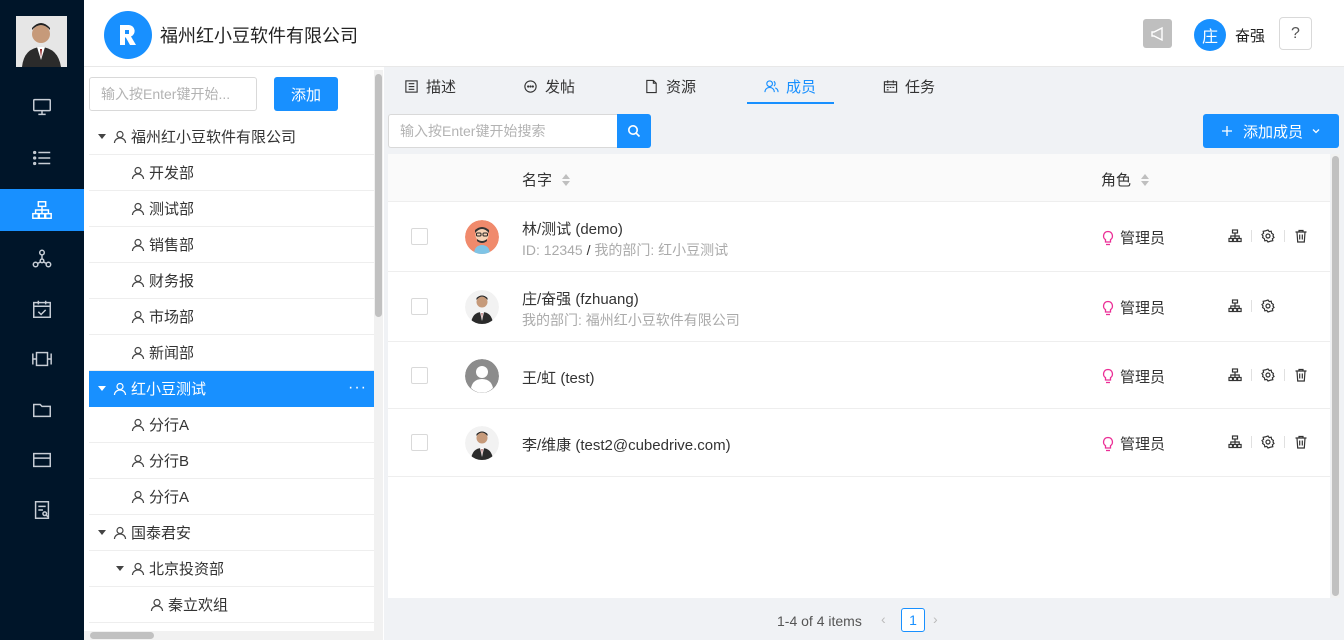 This screenshot has width=1344, height=640. I want to click on tree-node: 财务报, so click(232, 281).